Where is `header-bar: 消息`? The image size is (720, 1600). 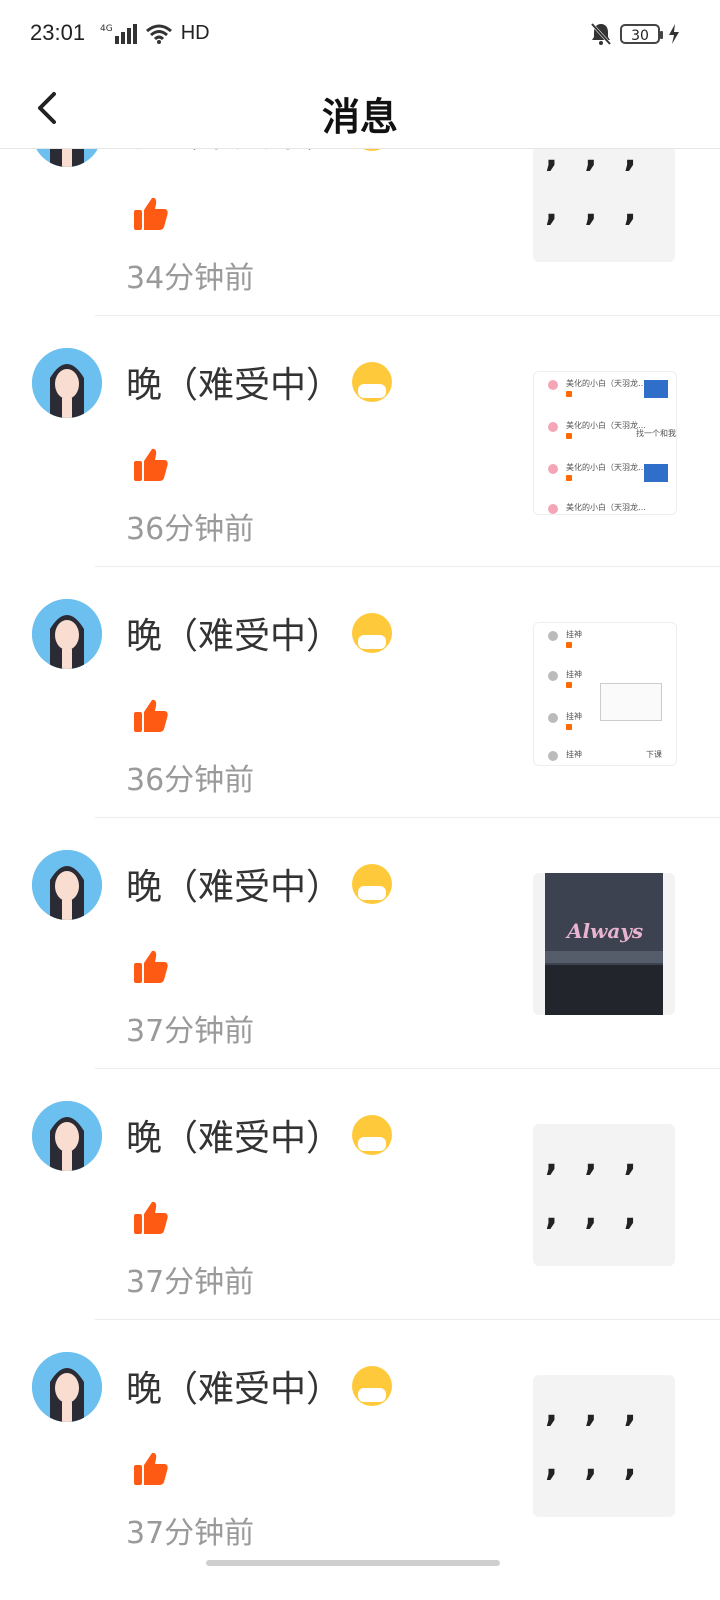 header-bar: 消息 is located at coordinates (360, 109).